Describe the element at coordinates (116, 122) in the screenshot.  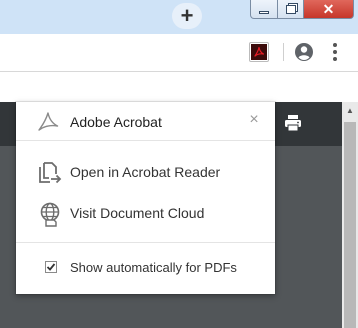
I see `popup-title: Adobe Acrobat` at that location.